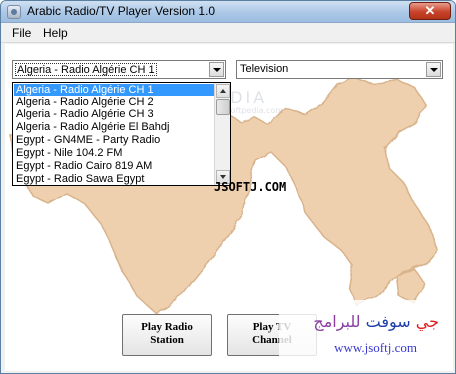 This screenshot has height=374, width=456. What do you see at coordinates (223, 91) in the screenshot?
I see `scroll-up-icon` at bounding box center [223, 91].